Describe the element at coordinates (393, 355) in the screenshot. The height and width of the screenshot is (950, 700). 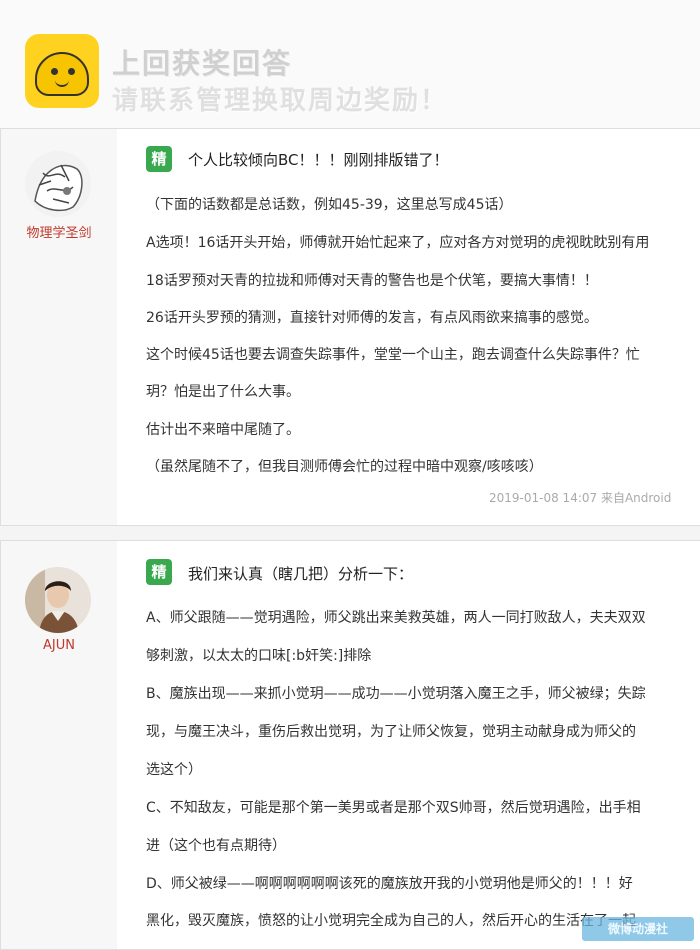
I see `post-text-line: 这个时候45话也要去调查失踪事件，堂堂一个山主，跑去调查什么失踪事件？忙` at that location.